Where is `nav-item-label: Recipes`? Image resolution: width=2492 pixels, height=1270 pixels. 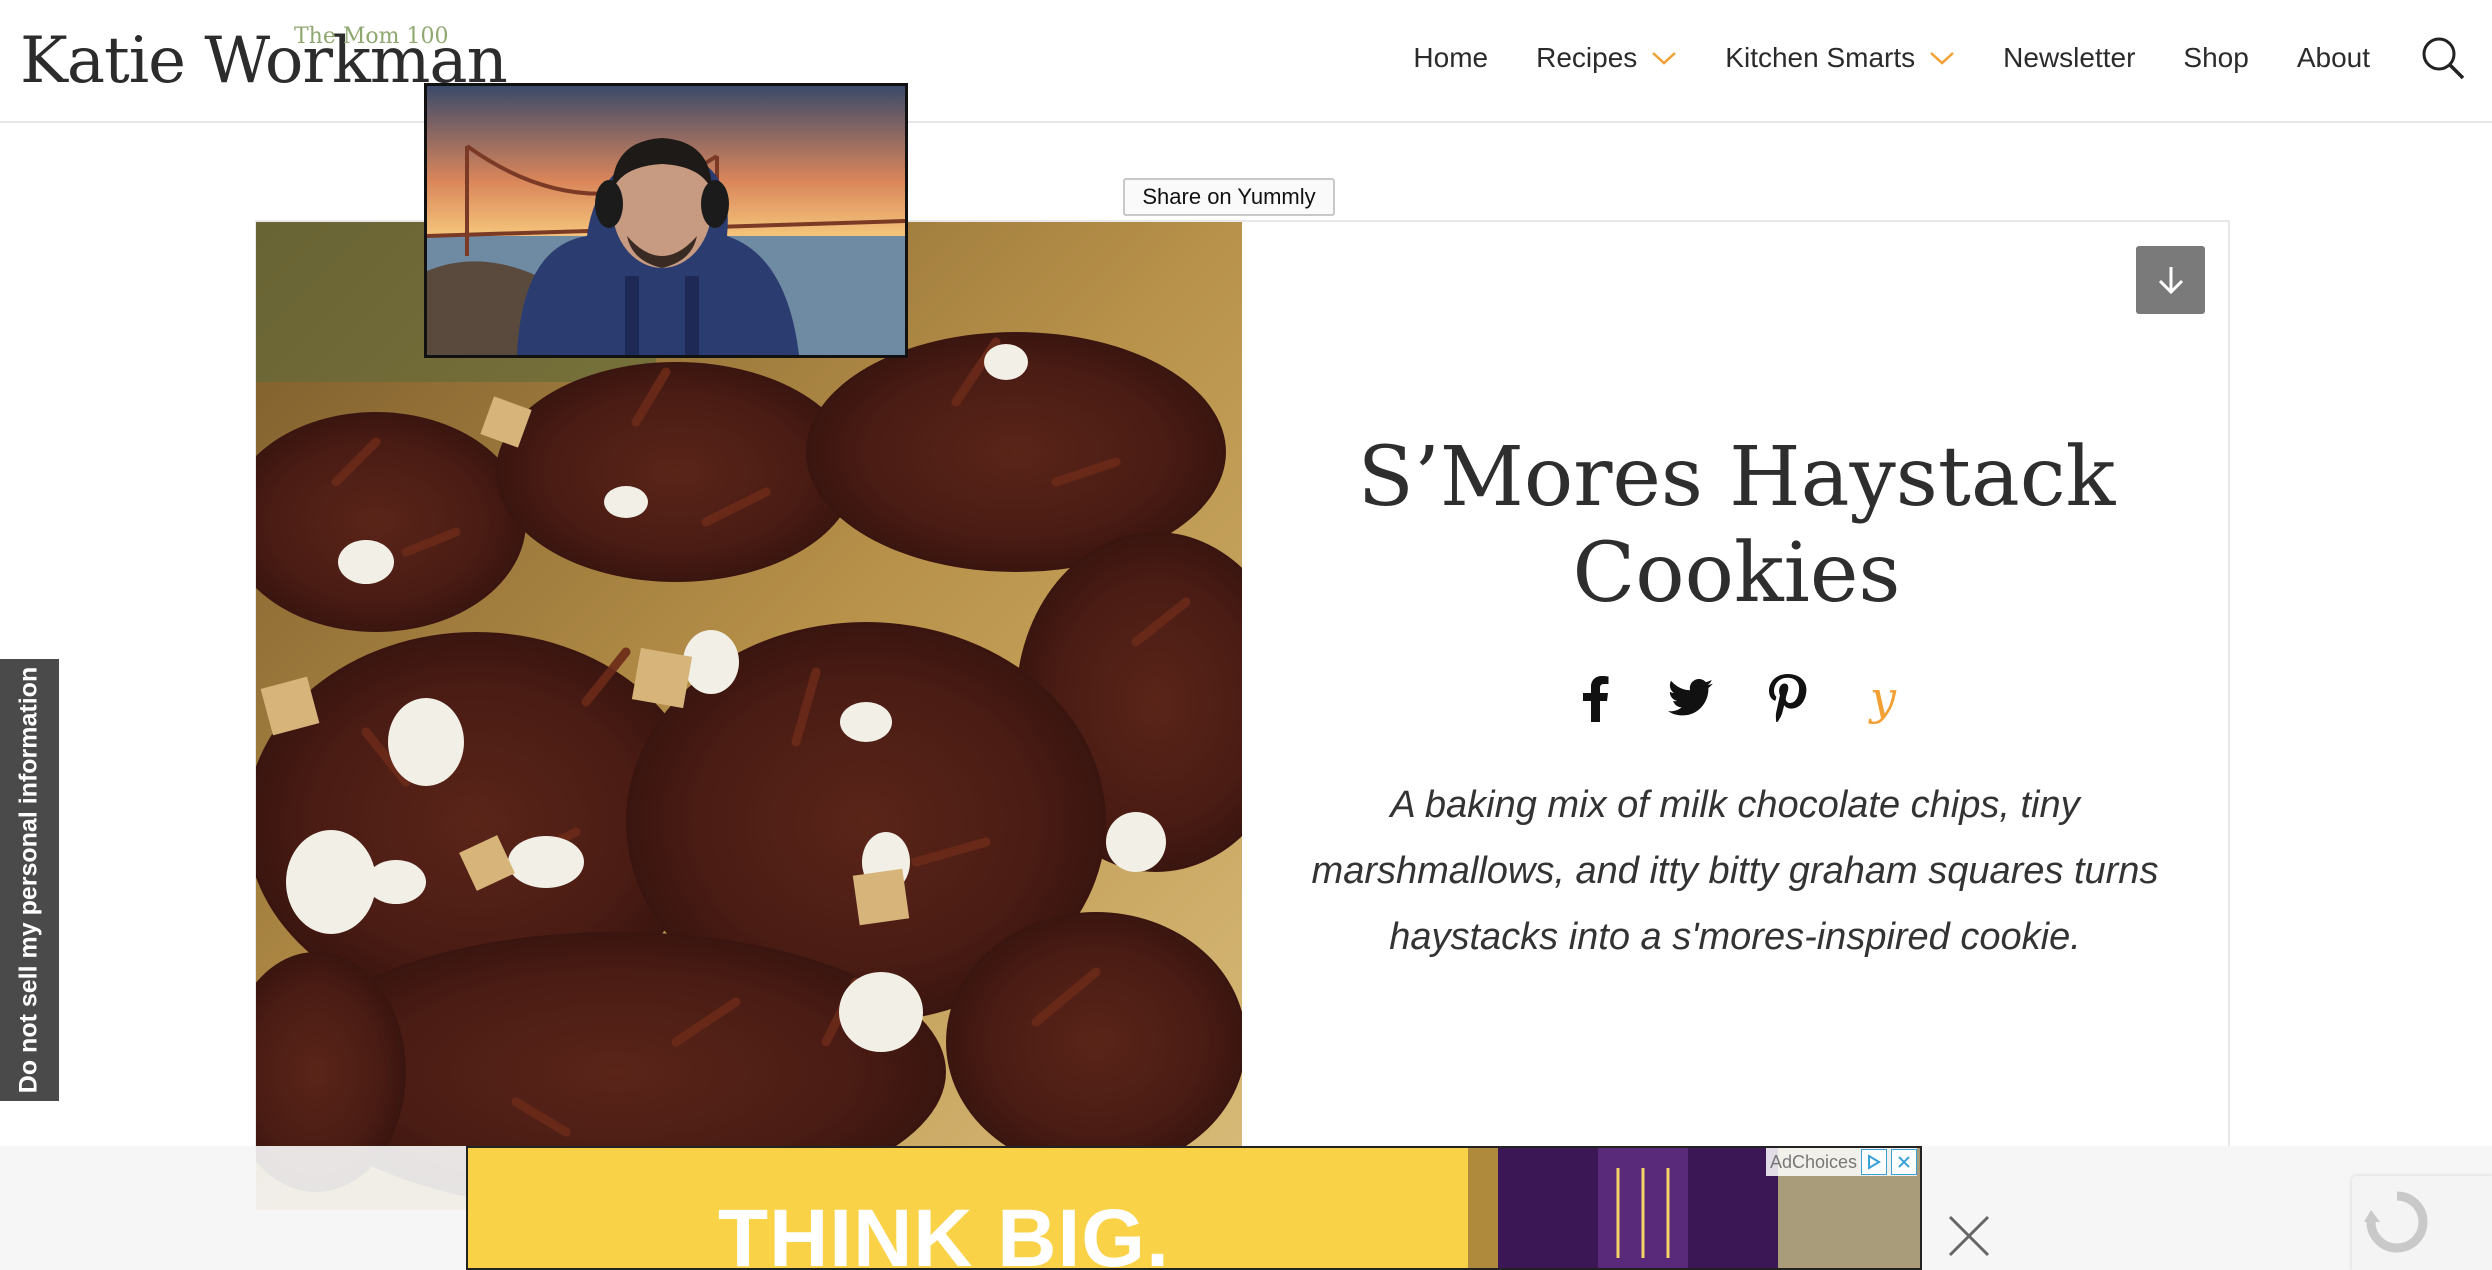
nav-item-label: Recipes is located at coordinates (1586, 58).